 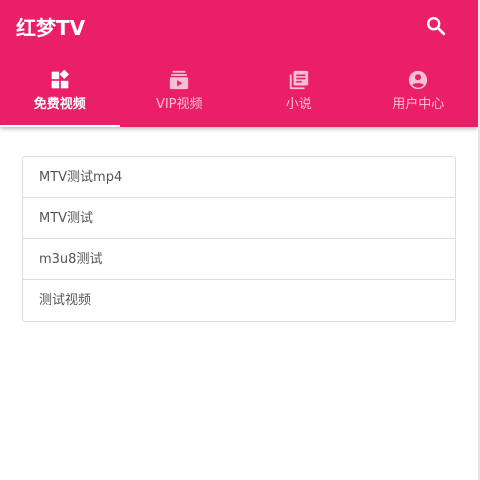 What do you see at coordinates (299, 91) in the screenshot?
I see `tab-novels: 小说` at bounding box center [299, 91].